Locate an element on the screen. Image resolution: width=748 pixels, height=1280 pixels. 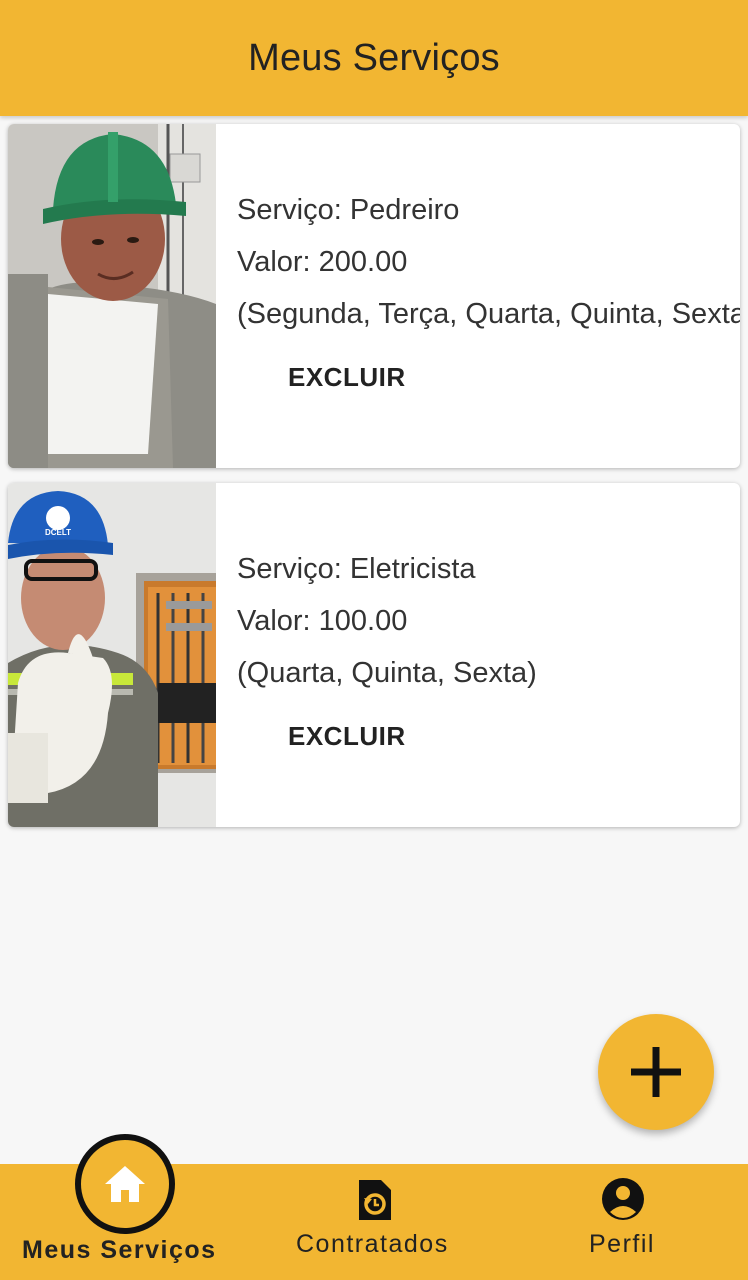
nav-item-meus-servicos: Meus Serviços is located at coordinates (125, 1207).